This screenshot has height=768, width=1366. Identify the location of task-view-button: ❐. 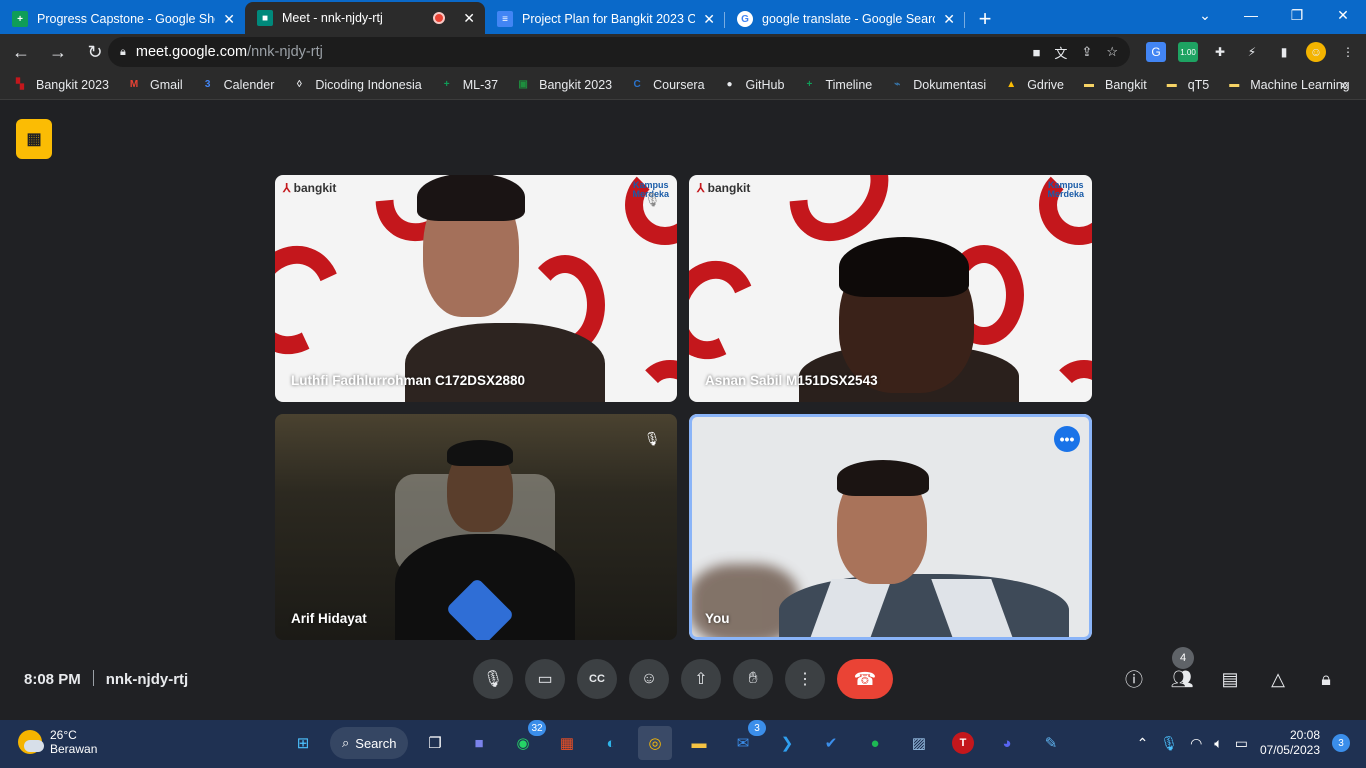
(435, 743).